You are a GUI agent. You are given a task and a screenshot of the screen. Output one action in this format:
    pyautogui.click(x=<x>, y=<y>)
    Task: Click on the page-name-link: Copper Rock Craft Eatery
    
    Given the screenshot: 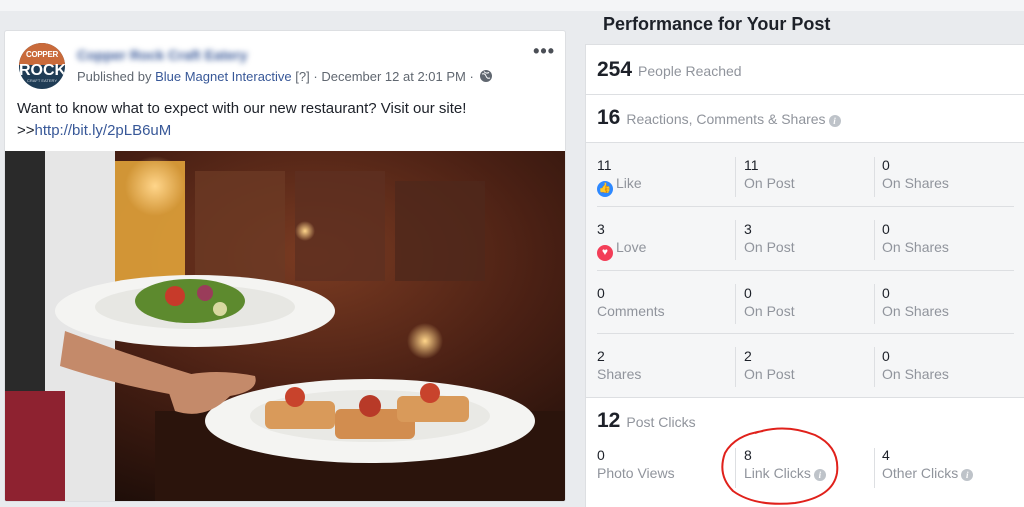 What is the action you would take?
    pyautogui.click(x=162, y=55)
    